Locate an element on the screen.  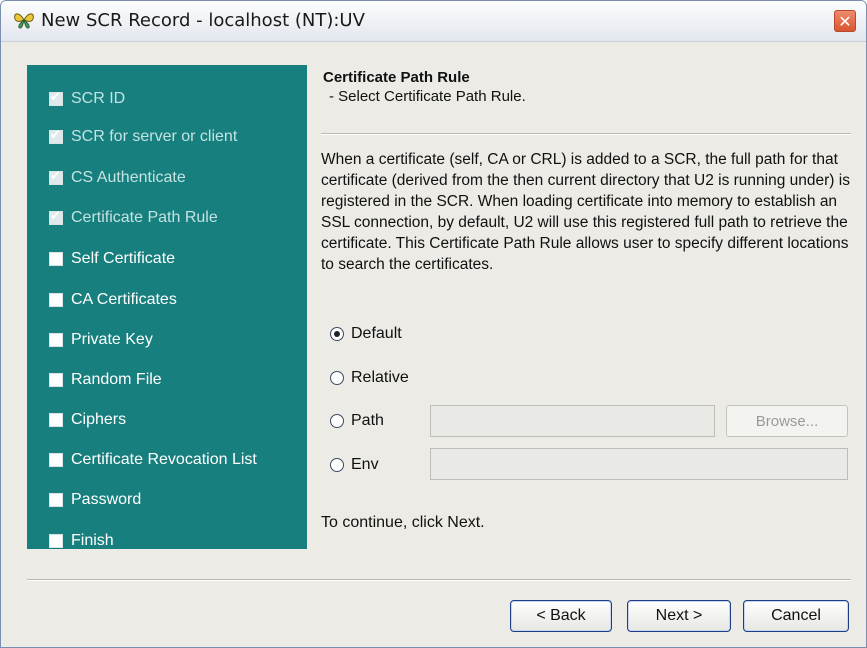
step-ca-certificates: CA Certificates is located at coordinates (113, 300).